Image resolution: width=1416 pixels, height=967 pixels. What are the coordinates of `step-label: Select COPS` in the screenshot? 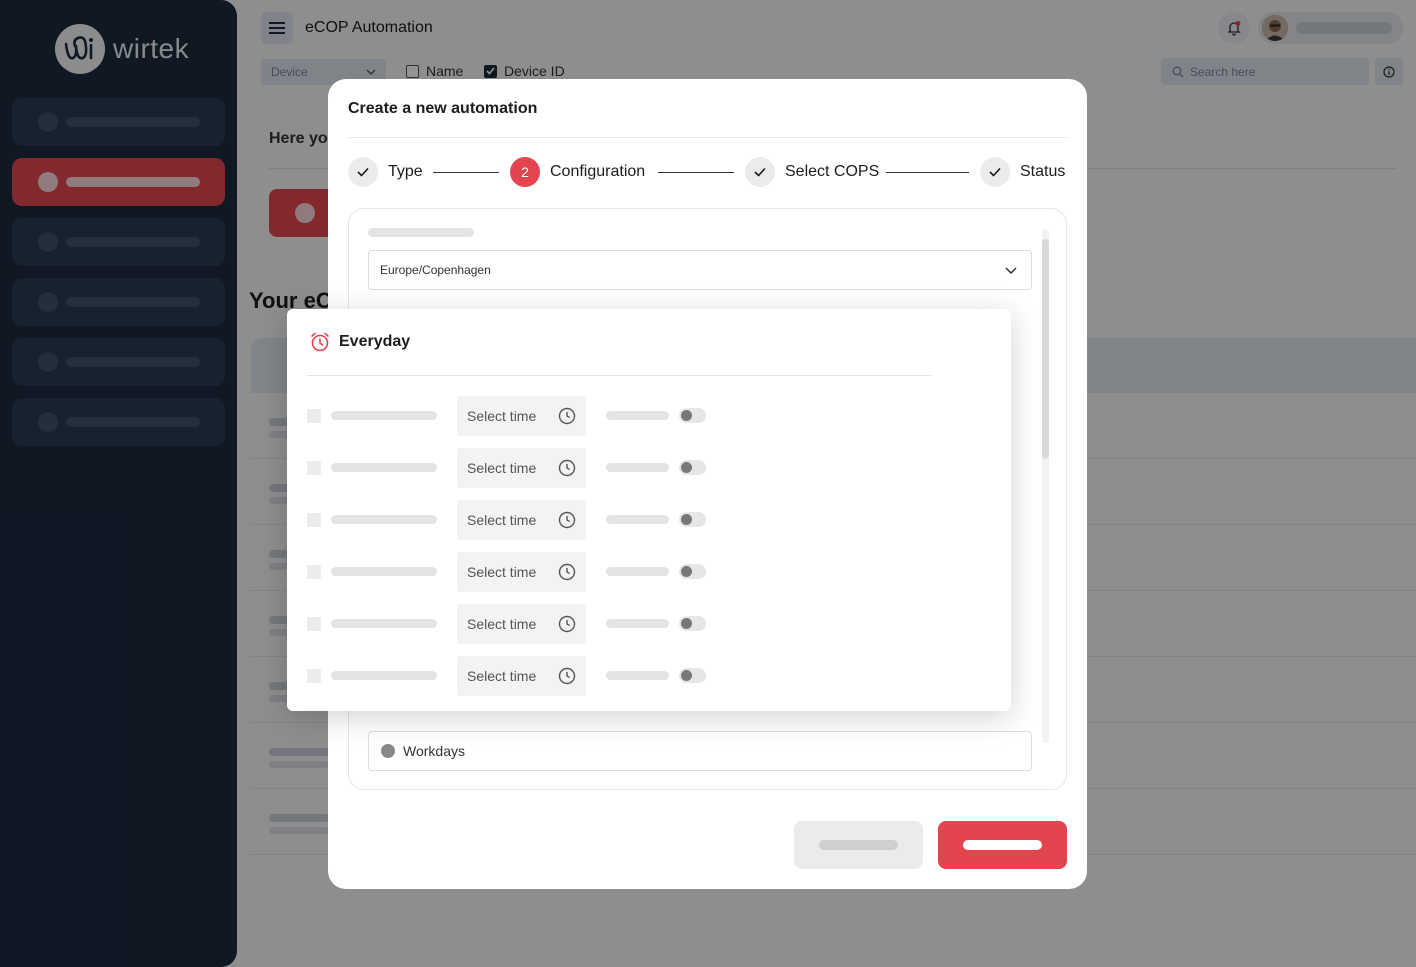 It's located at (832, 171).